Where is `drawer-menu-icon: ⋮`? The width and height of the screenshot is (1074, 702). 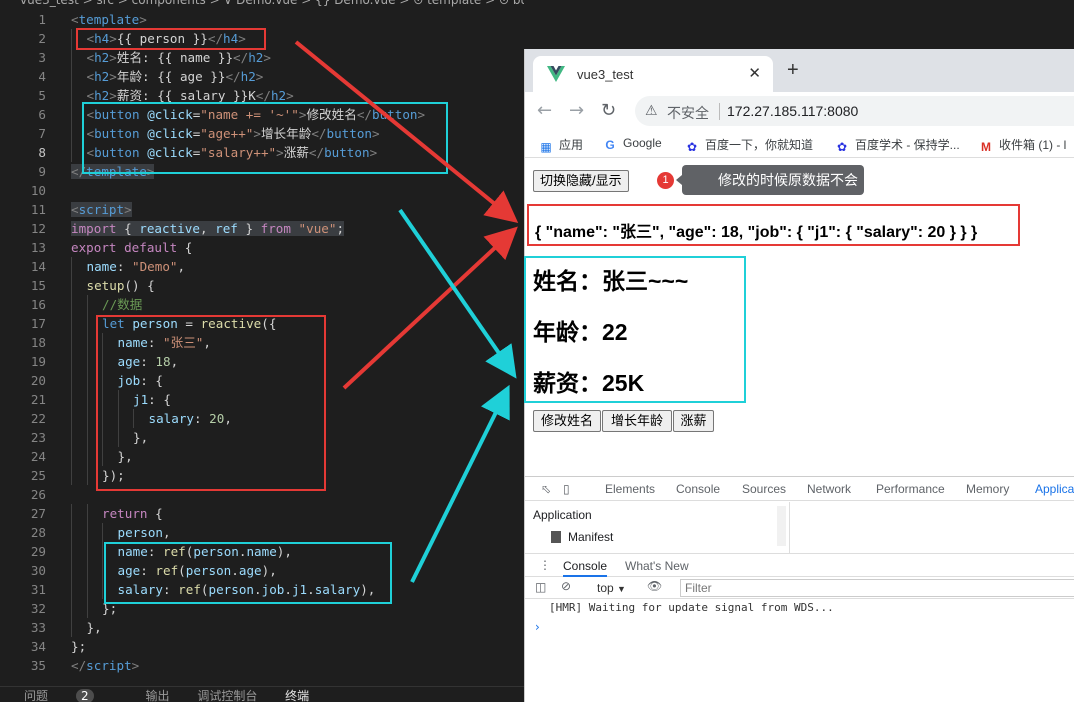
drawer-menu-icon: ⋮ is located at coordinates (545, 565).